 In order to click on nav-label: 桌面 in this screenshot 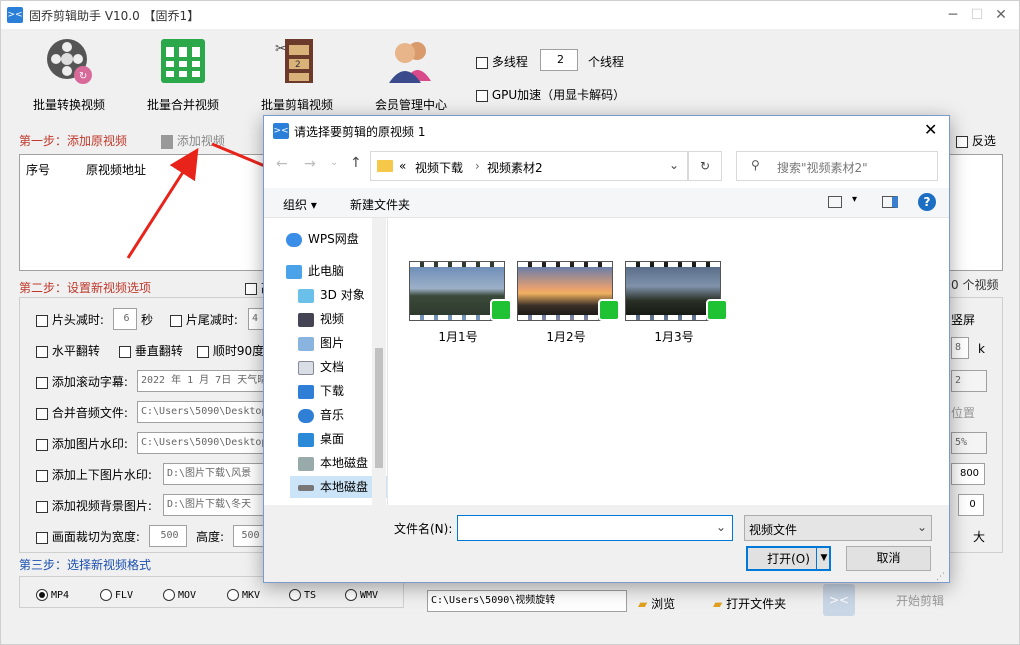, I will do `click(332, 439)`.